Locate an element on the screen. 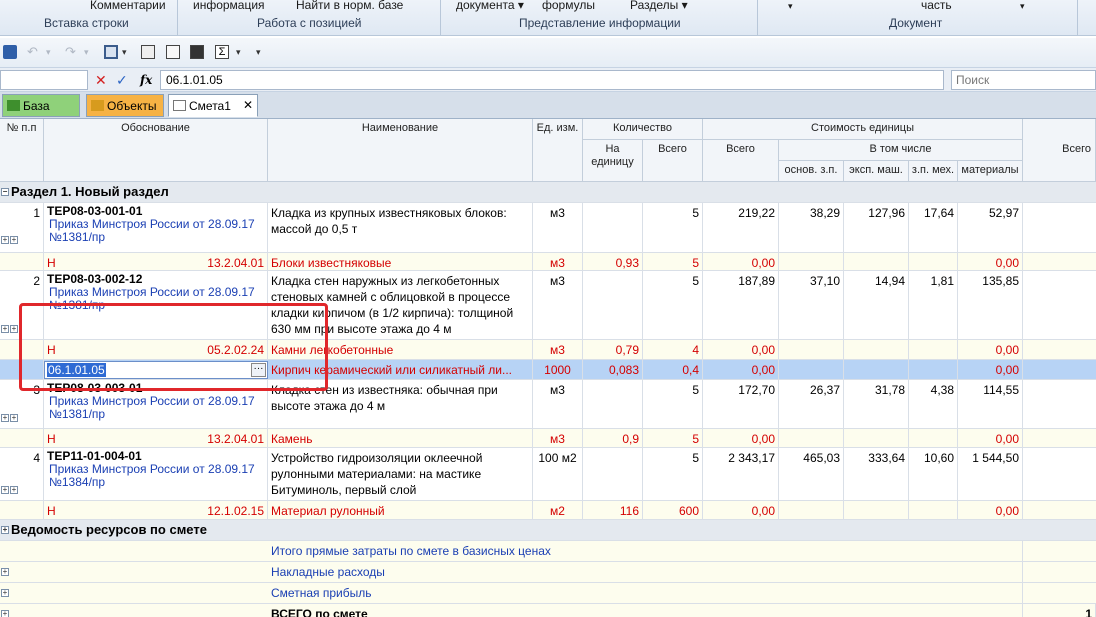 Image resolution: width=1096 pixels, height=617 pixels. mech-cell: 10,60 is located at coordinates (933, 474).